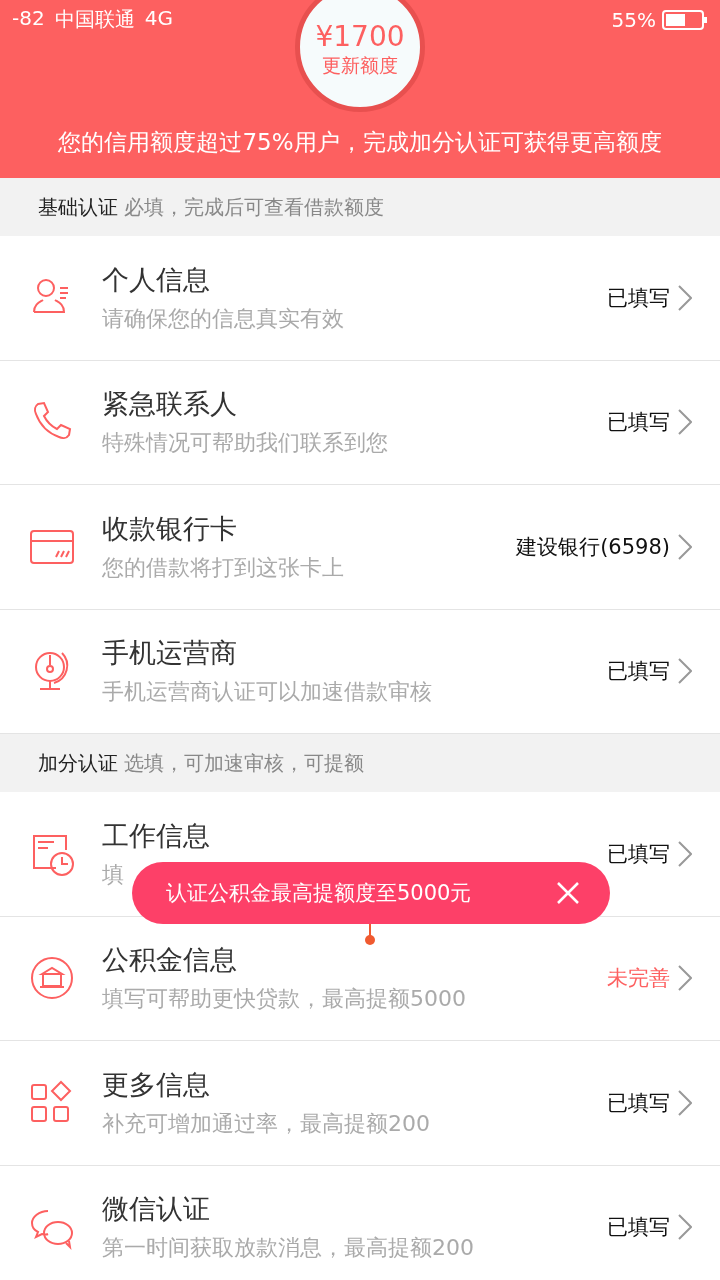 The height and width of the screenshot is (1280, 720). I want to click on item-title: 工作信息, so click(156, 835).